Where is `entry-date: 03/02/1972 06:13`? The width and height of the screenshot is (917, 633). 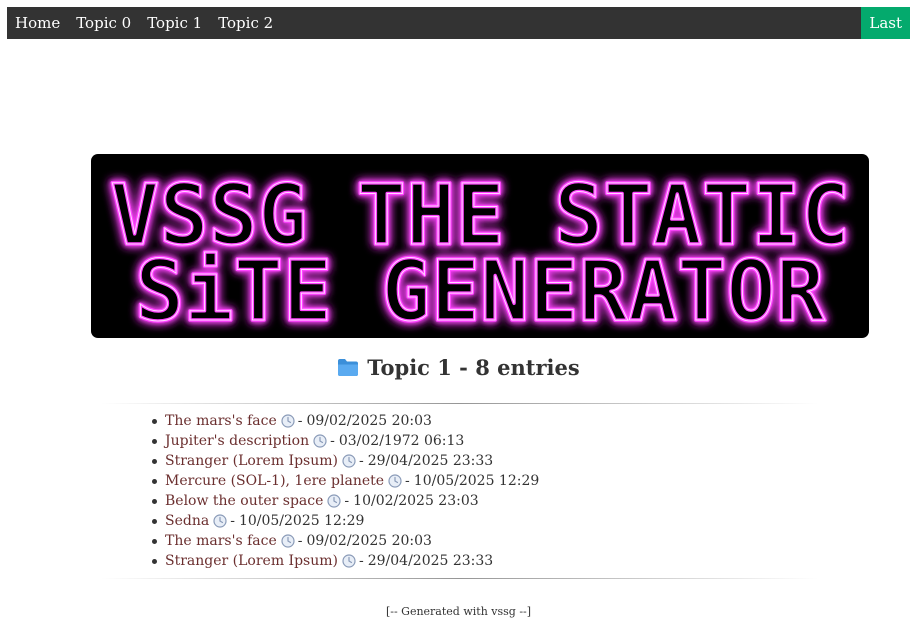
entry-date: 03/02/1972 06:13 is located at coordinates (401, 441).